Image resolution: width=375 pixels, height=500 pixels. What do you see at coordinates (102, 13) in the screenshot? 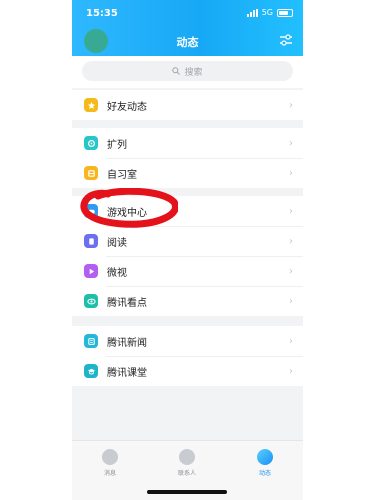
I see `status-time: 15:35` at bounding box center [102, 13].